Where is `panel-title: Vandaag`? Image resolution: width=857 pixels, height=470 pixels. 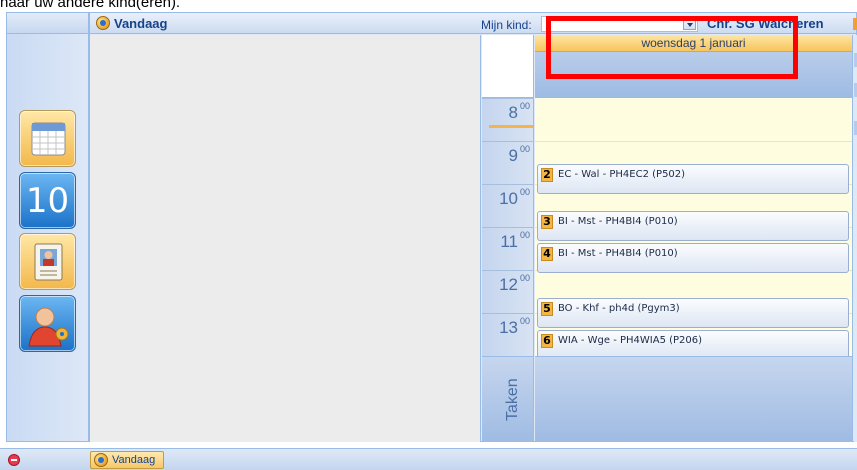
panel-title: Vandaag is located at coordinates (141, 23).